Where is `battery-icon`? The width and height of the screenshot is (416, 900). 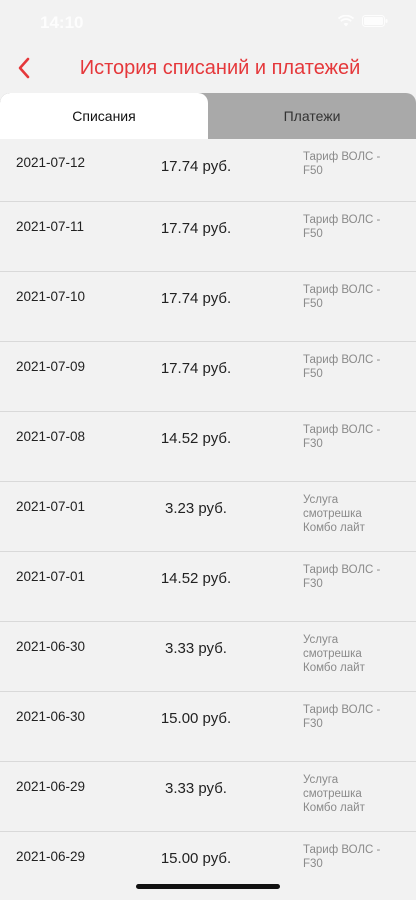 battery-icon is located at coordinates (375, 23).